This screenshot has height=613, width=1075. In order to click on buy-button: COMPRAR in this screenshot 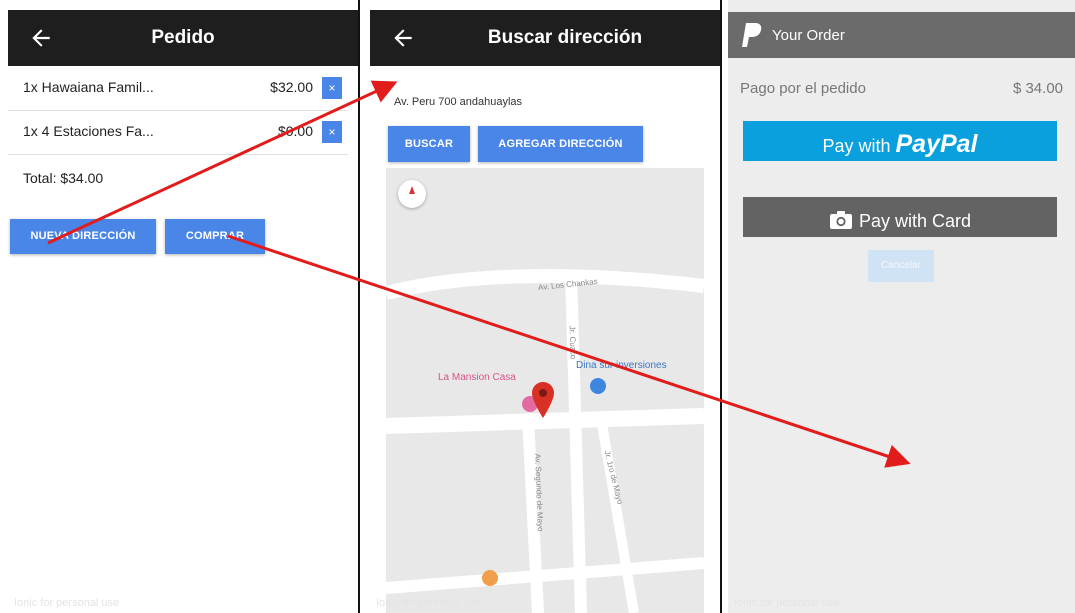, I will do `click(215, 236)`.